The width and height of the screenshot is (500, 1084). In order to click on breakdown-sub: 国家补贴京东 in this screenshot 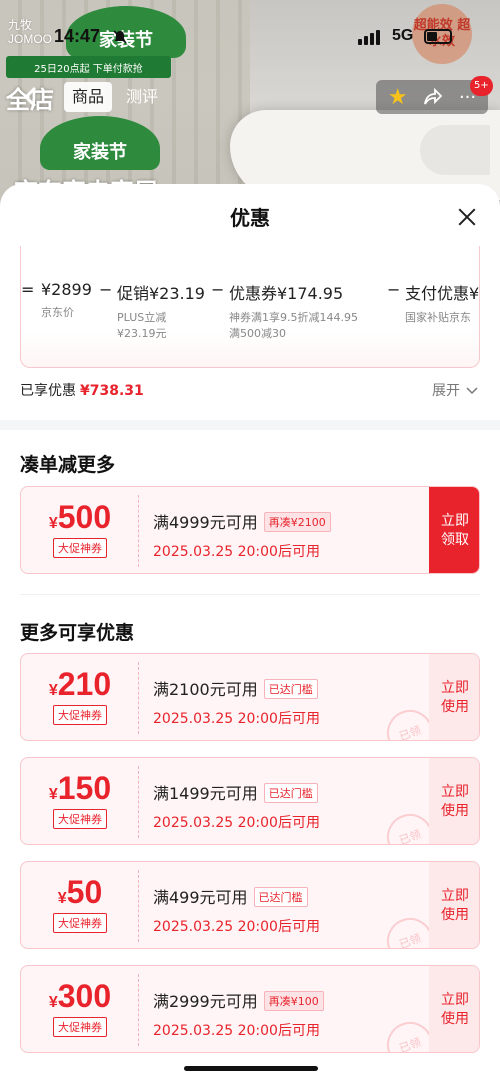, I will do `click(438, 317)`.